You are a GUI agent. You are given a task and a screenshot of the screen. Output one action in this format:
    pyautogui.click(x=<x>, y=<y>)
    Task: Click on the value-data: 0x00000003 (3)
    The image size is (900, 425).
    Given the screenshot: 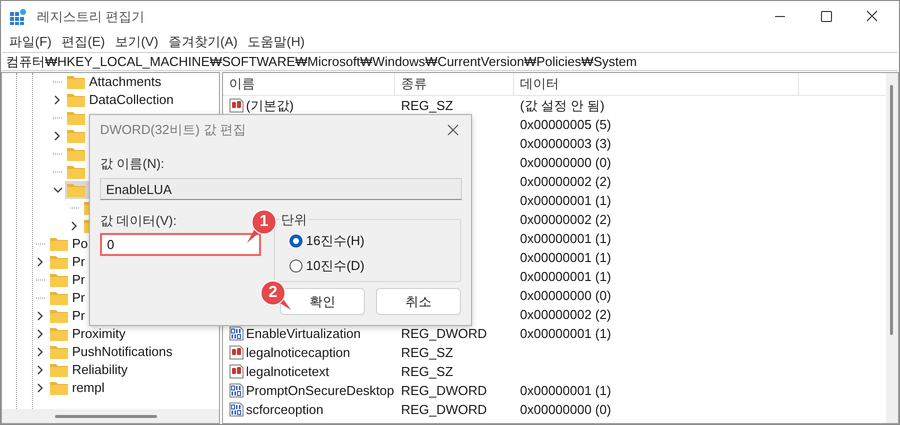 What is the action you would take?
    pyautogui.click(x=566, y=143)
    